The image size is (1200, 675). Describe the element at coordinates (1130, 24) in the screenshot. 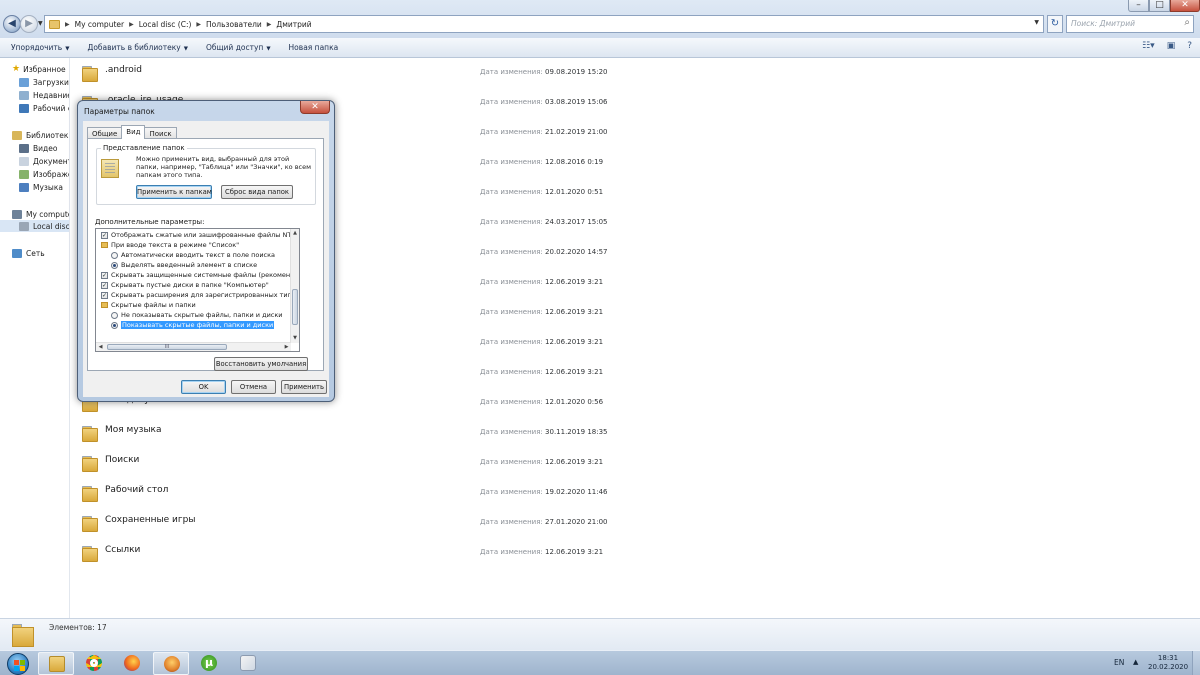

I see `search-input: Поиск: Дмитрий ⌕` at that location.